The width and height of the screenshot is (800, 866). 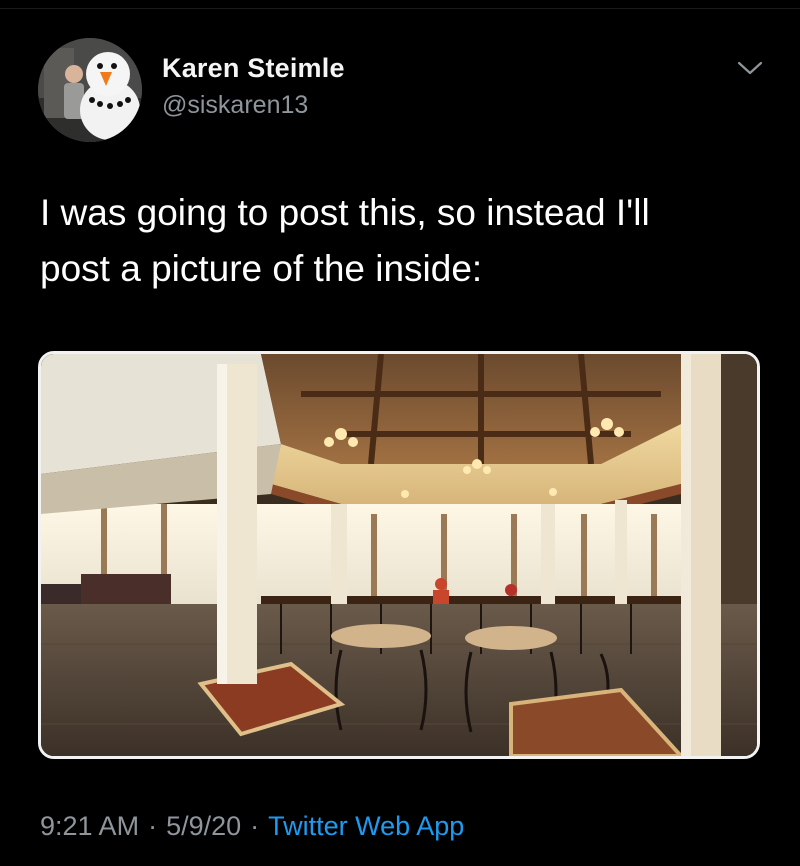 What do you see at coordinates (400, 4) in the screenshot?
I see `top-divider` at bounding box center [400, 4].